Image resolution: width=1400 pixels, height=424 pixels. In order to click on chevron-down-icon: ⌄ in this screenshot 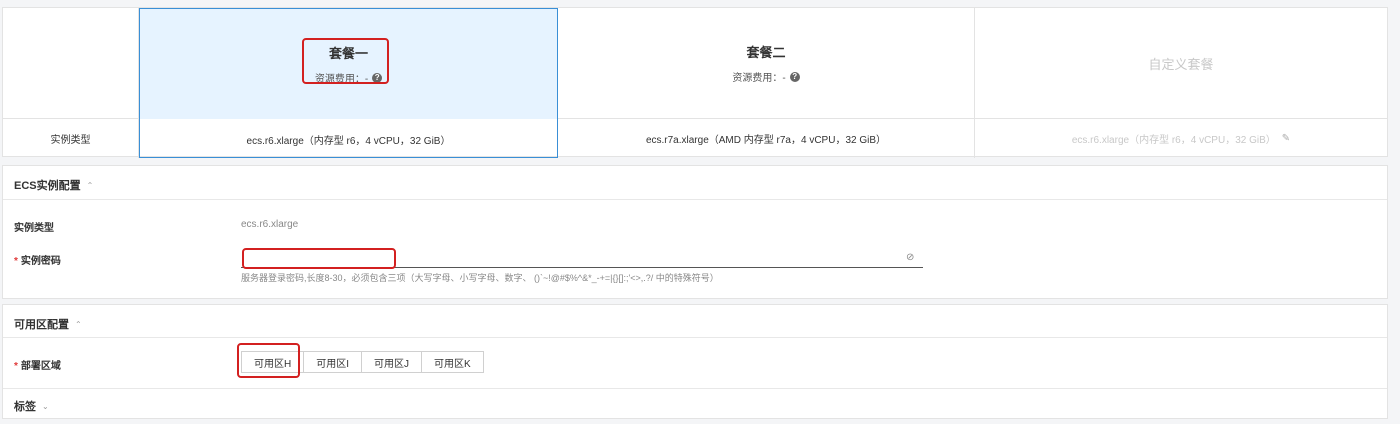, I will do `click(45, 406)`.